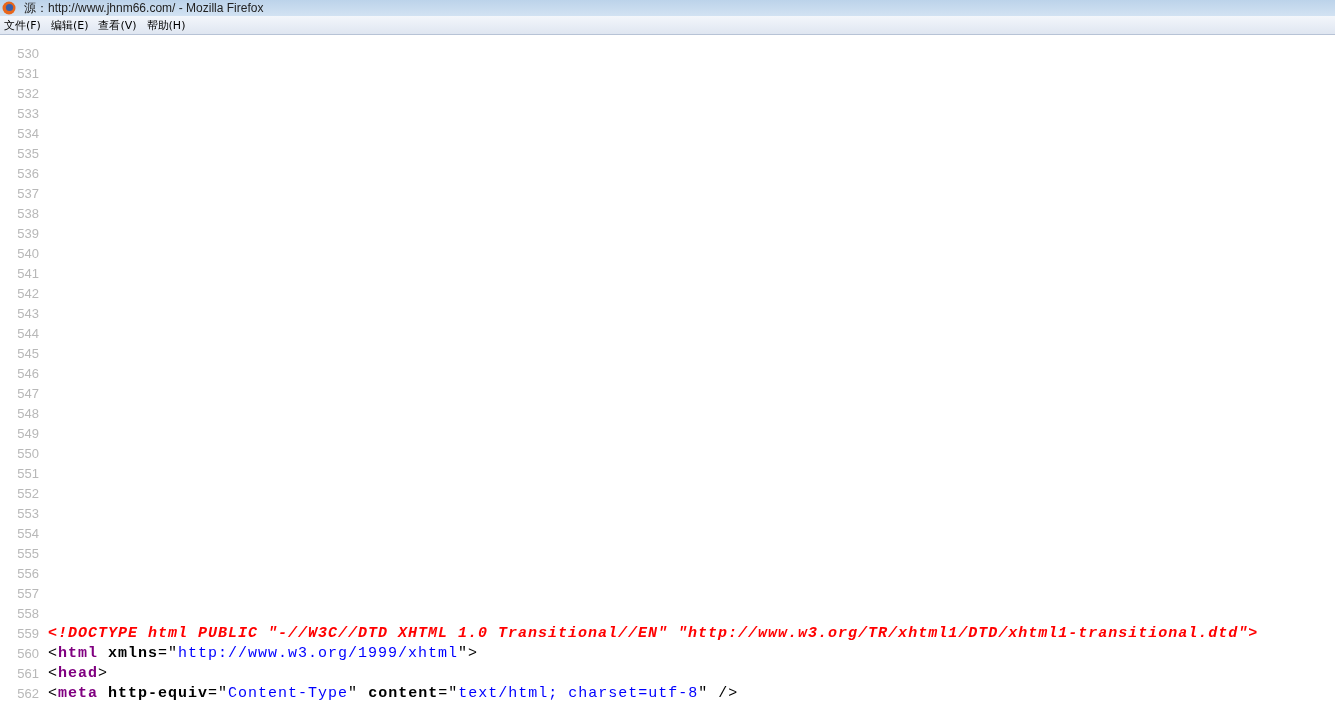 The image size is (1335, 706). What do you see at coordinates (28, 333) in the screenshot?
I see `line-number: 544` at bounding box center [28, 333].